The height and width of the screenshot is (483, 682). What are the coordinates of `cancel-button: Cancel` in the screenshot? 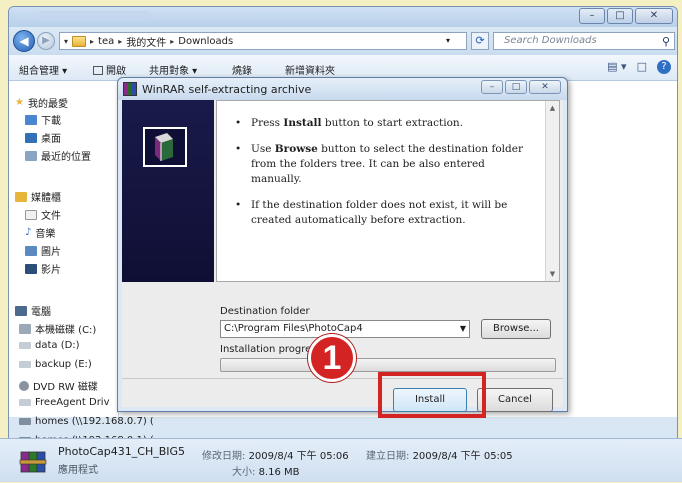 It's located at (515, 400).